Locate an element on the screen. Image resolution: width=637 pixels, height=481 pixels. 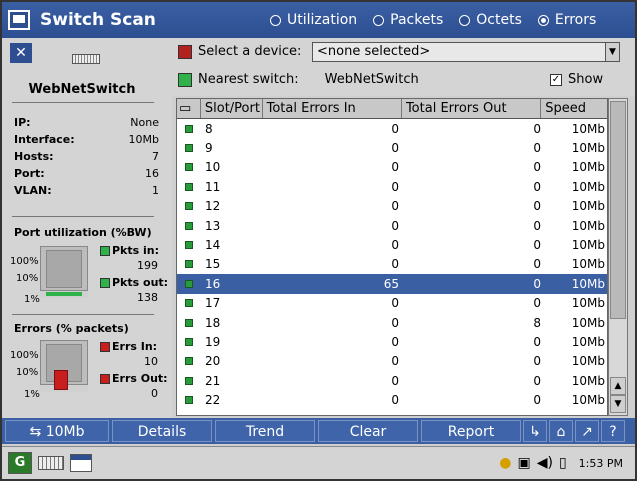
table-row: 17 0 0 10Mb is located at coordinates (392, 303).